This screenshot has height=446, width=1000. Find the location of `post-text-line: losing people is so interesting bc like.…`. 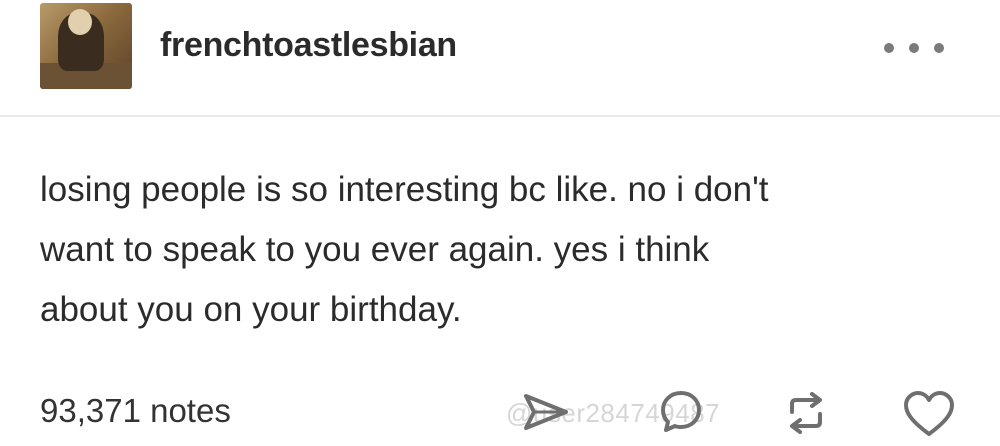

post-text-line: losing people is so interesting bc like.… is located at coordinates (404, 189).